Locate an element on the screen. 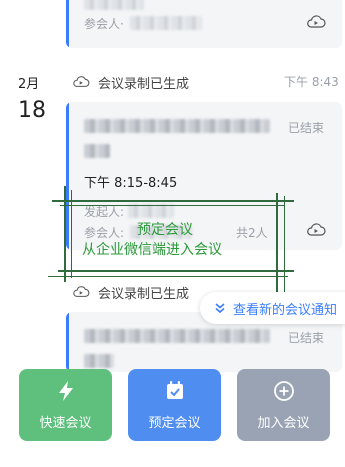 This screenshot has width=345, height=467. join-meeting-button: 加入会议 is located at coordinates (283, 405).